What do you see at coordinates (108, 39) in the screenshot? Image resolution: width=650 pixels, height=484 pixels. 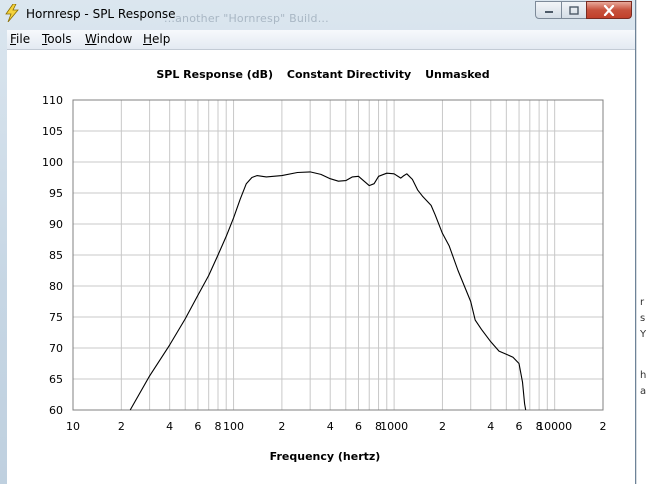 I see `menu-window: Window` at bounding box center [108, 39].